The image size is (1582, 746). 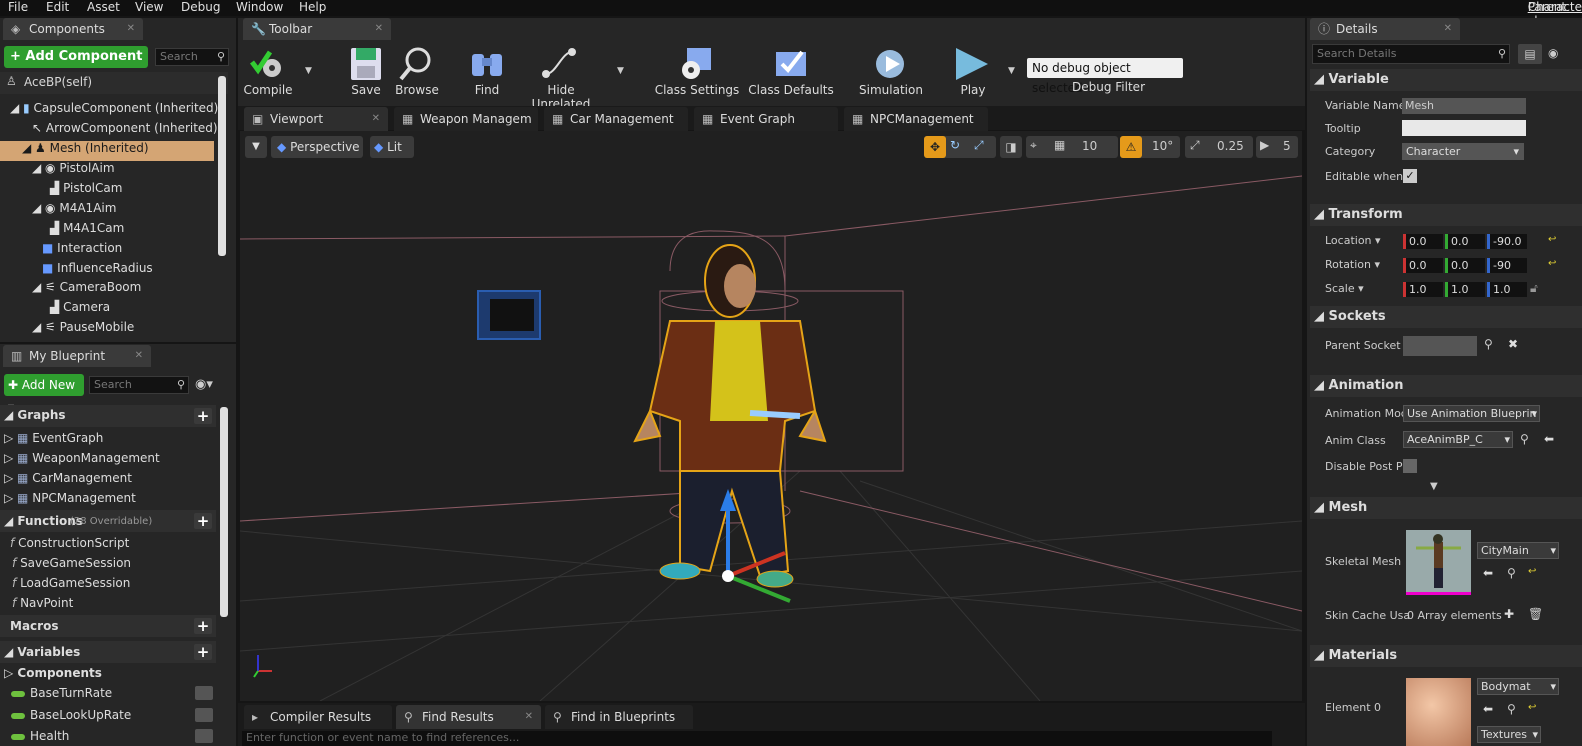 I want to click on material-thumbnail, so click(x=1438, y=712).